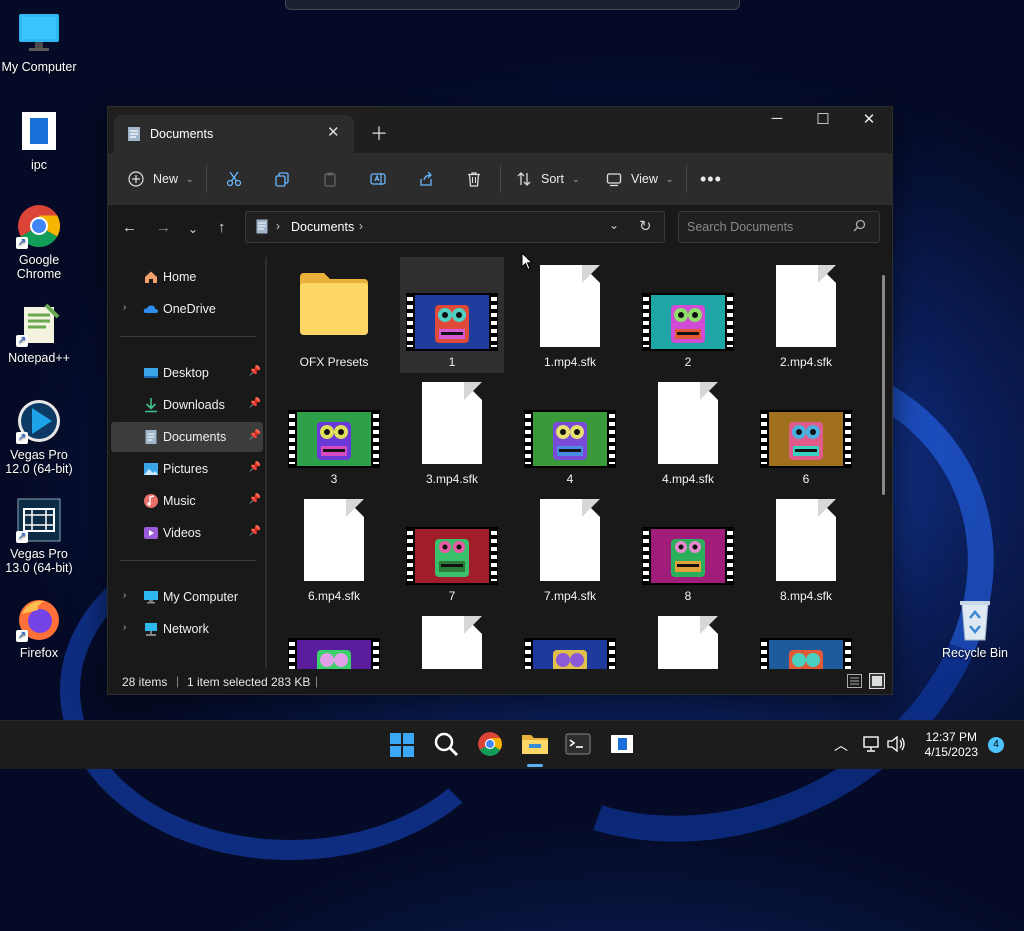 This screenshot has width=1024, height=931. Describe the element at coordinates (688, 315) in the screenshot. I see `file-item-video: 2` at that location.